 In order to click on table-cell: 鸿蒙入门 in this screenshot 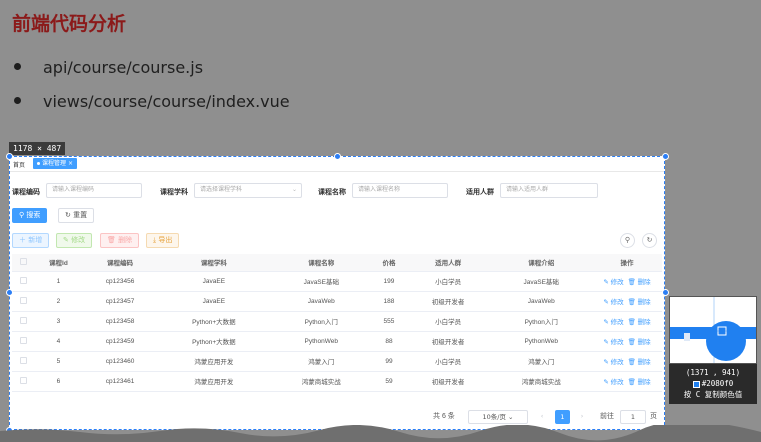, I will do `click(321, 361)`.